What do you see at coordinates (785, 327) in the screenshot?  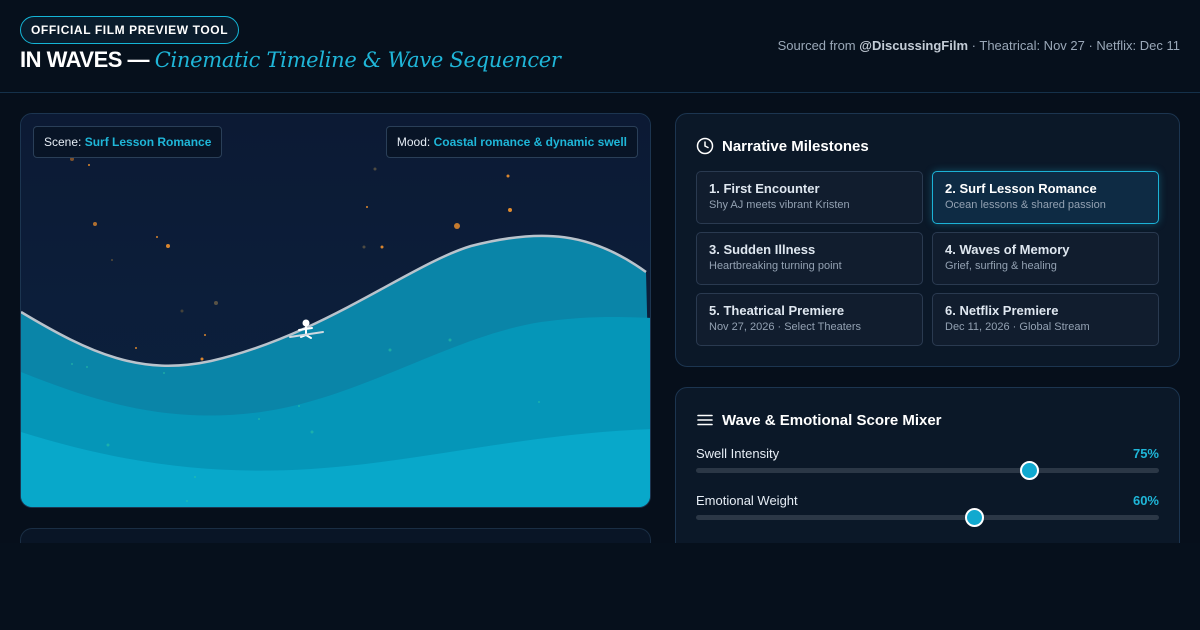 I see `milestone-subtitle: Nov 27, 2026 · Select Theaters` at bounding box center [785, 327].